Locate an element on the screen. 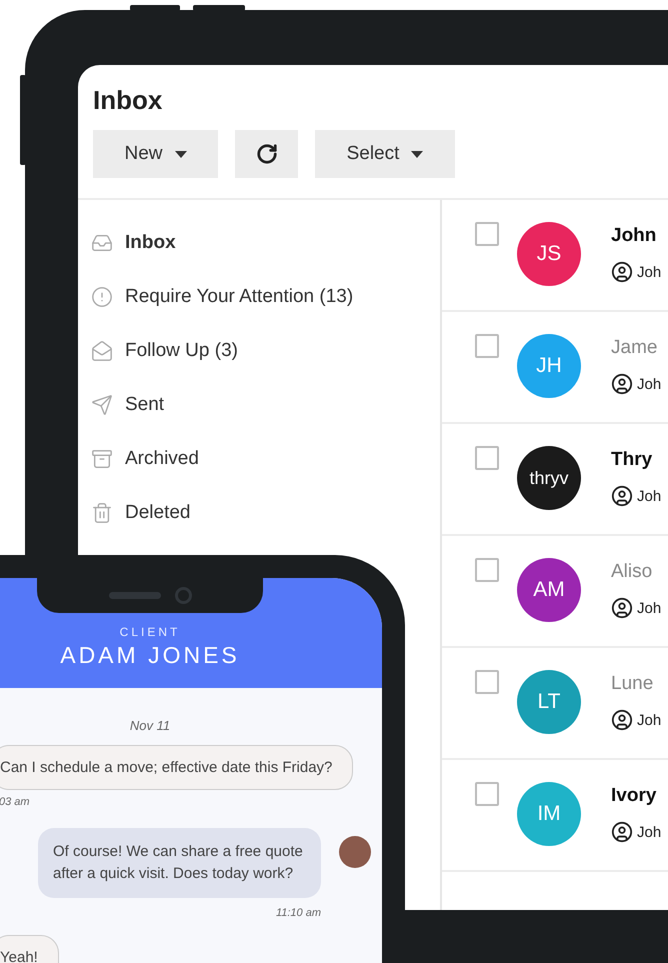  avatar-photo-placeholder is located at coordinates (355, 852).